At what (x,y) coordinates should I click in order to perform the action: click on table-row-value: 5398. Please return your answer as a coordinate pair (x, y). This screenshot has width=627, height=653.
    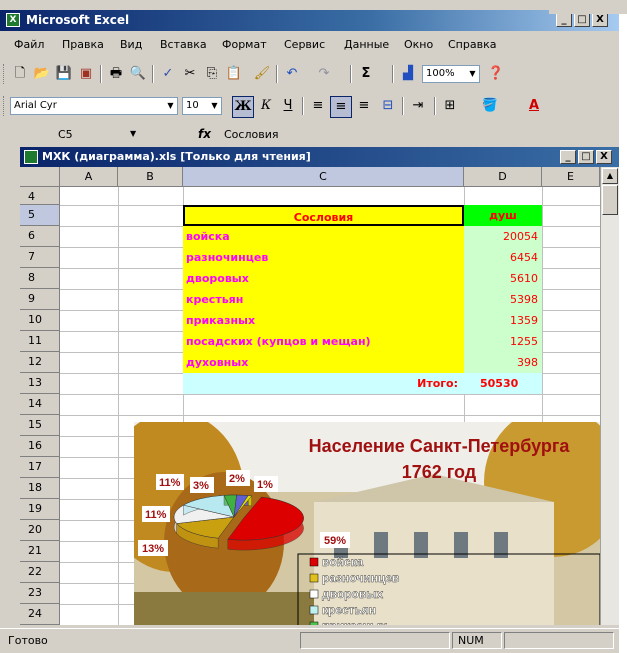
    Looking at the image, I should click on (503, 299).